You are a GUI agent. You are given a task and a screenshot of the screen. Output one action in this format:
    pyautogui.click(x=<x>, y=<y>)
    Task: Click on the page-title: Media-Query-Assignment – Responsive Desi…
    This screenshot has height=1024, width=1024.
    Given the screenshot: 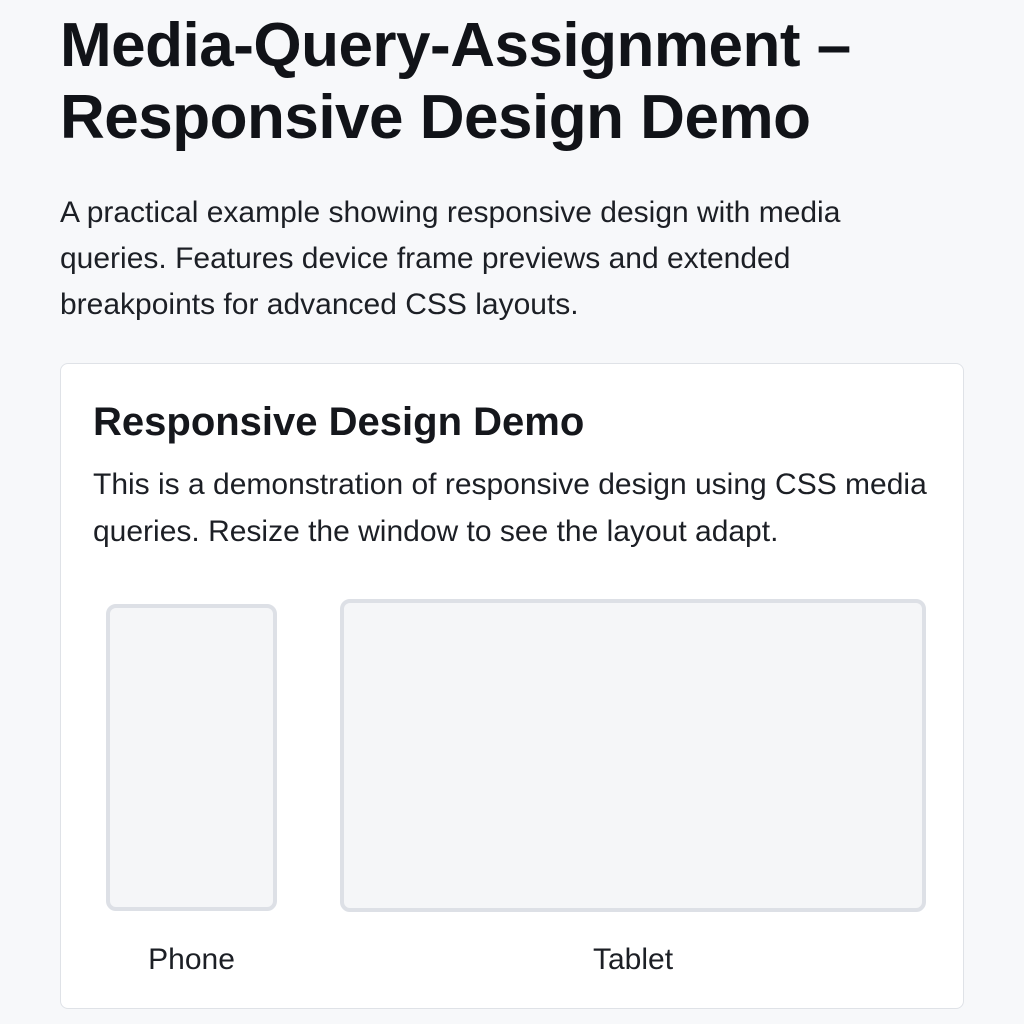 What is the action you would take?
    pyautogui.click(x=455, y=81)
    